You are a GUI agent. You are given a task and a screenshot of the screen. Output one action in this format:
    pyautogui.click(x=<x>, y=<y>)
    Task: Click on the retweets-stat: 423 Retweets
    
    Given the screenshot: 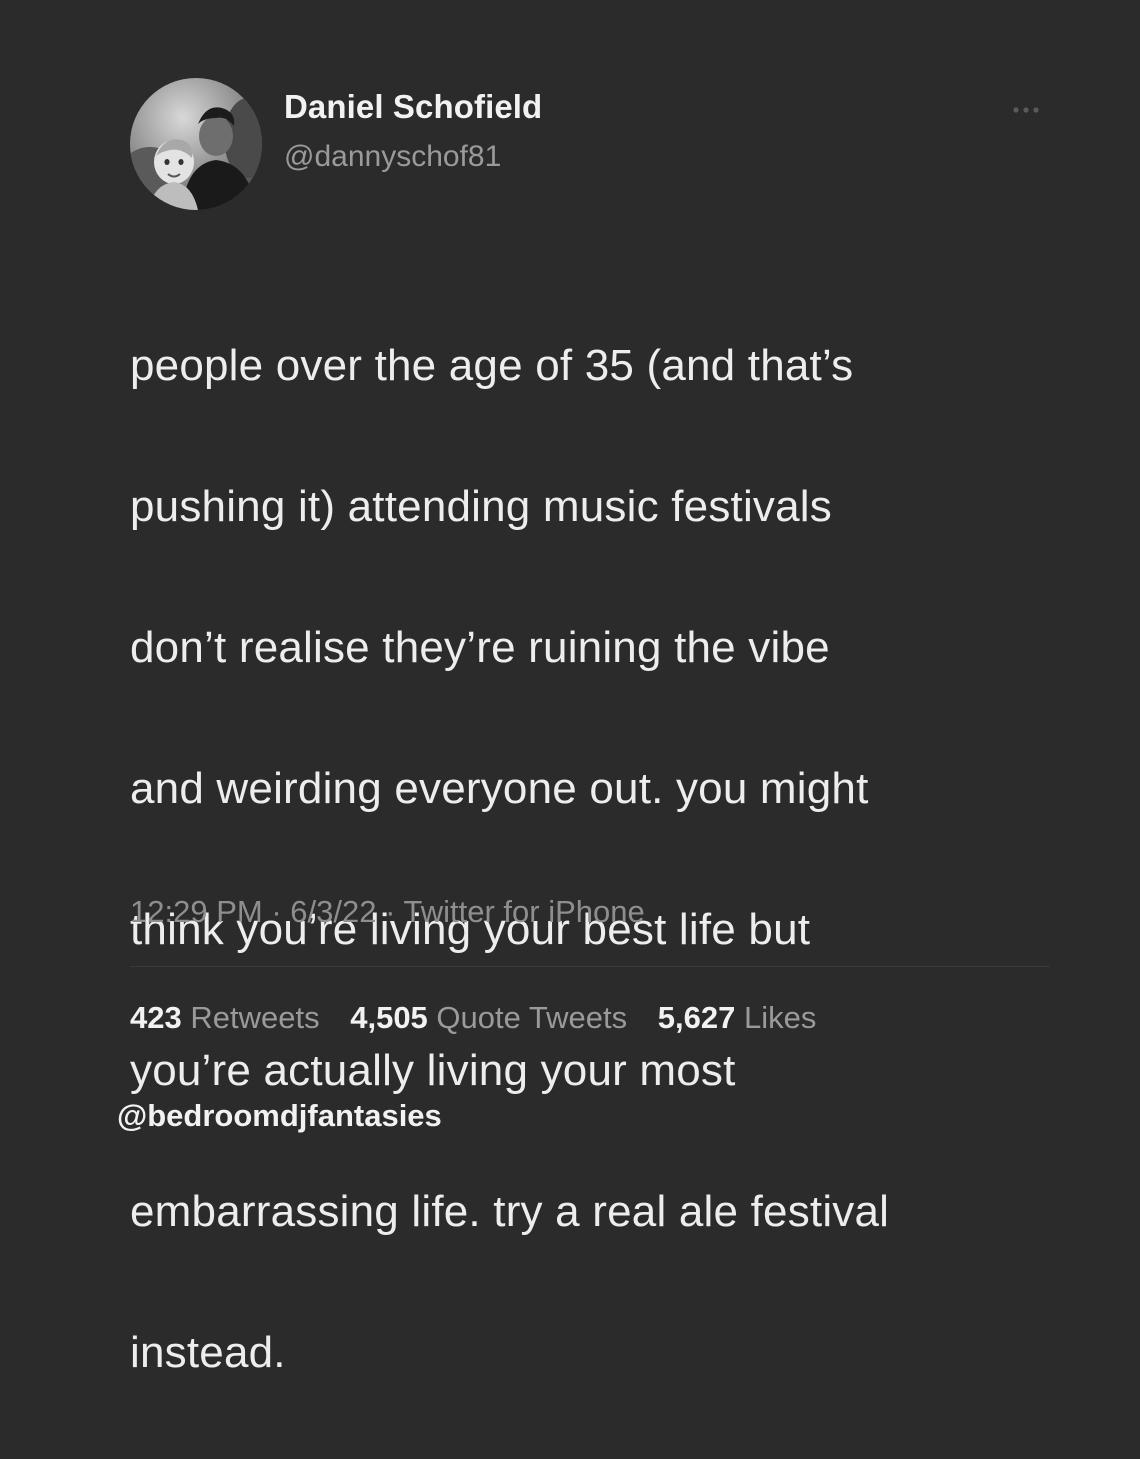 What is the action you would take?
    pyautogui.click(x=225, y=1018)
    